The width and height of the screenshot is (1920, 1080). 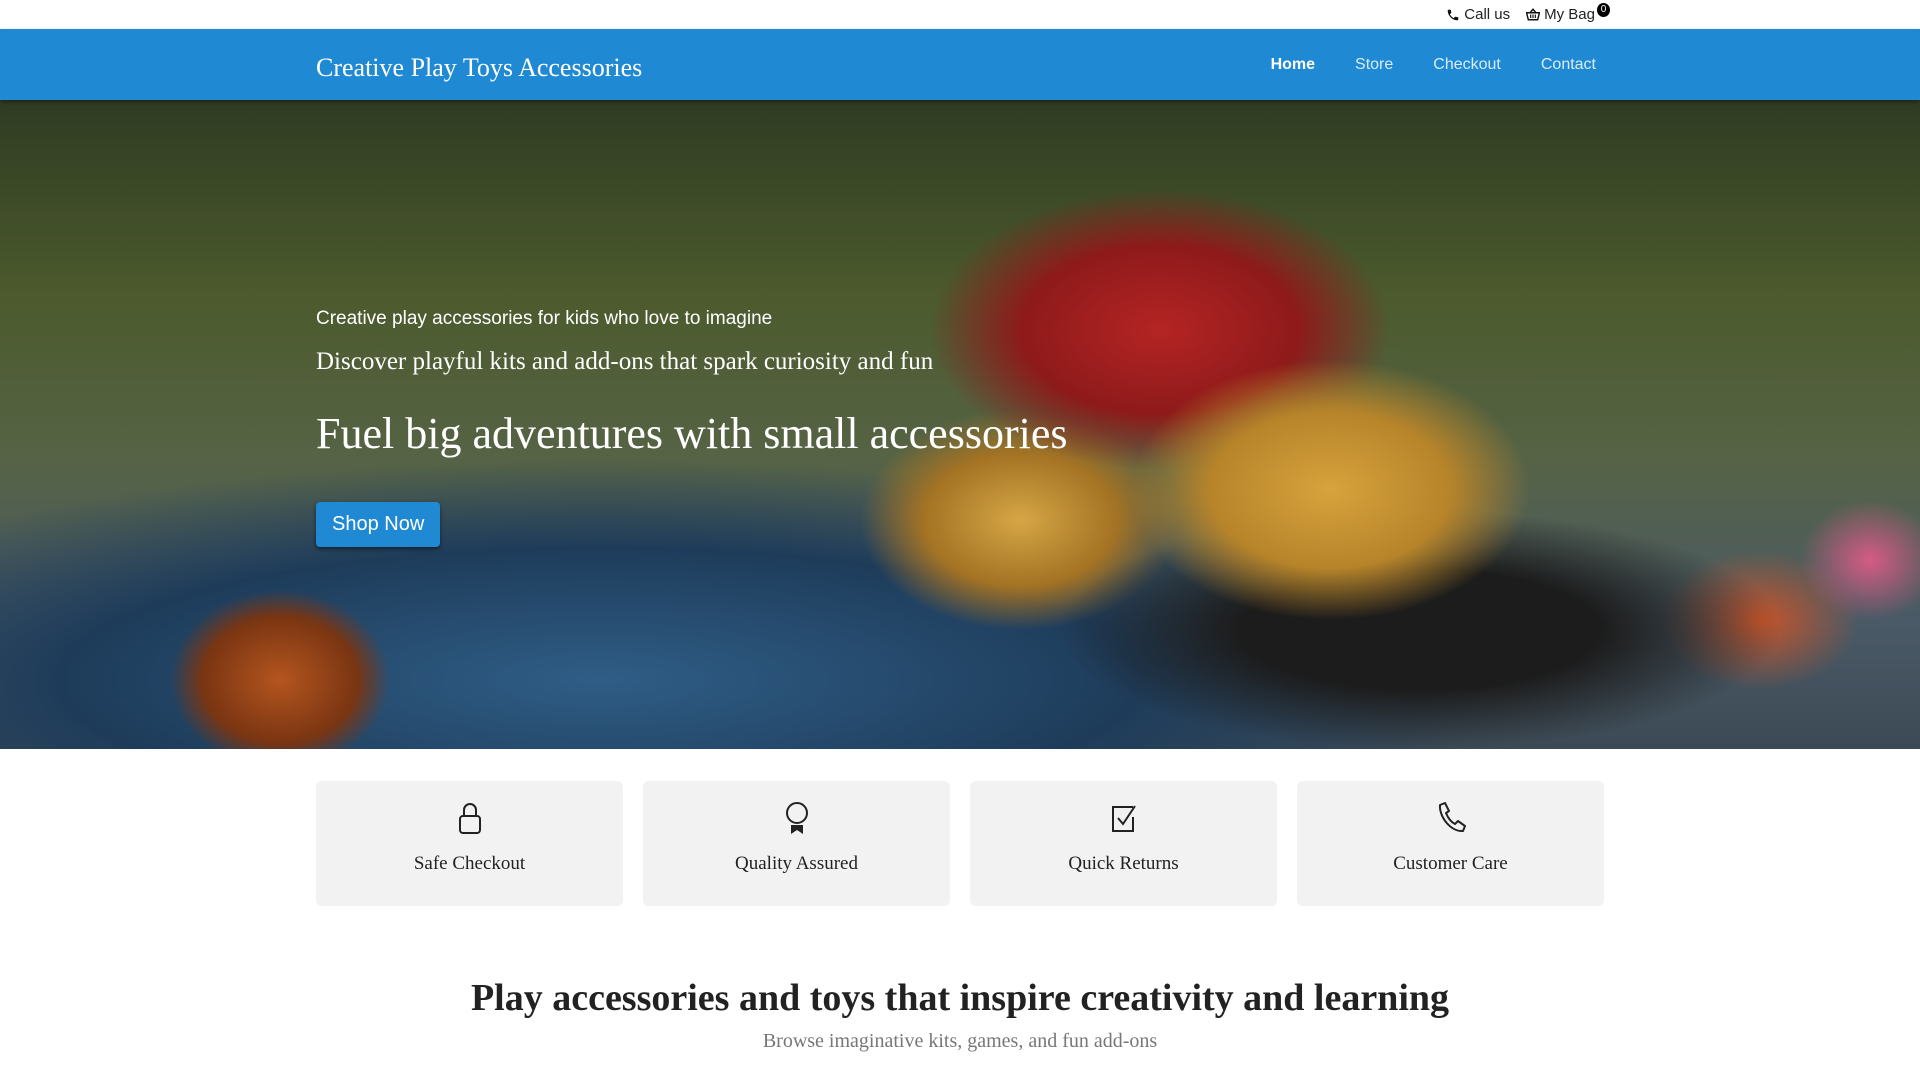 I want to click on basket-icon, so click(x=1533, y=14).